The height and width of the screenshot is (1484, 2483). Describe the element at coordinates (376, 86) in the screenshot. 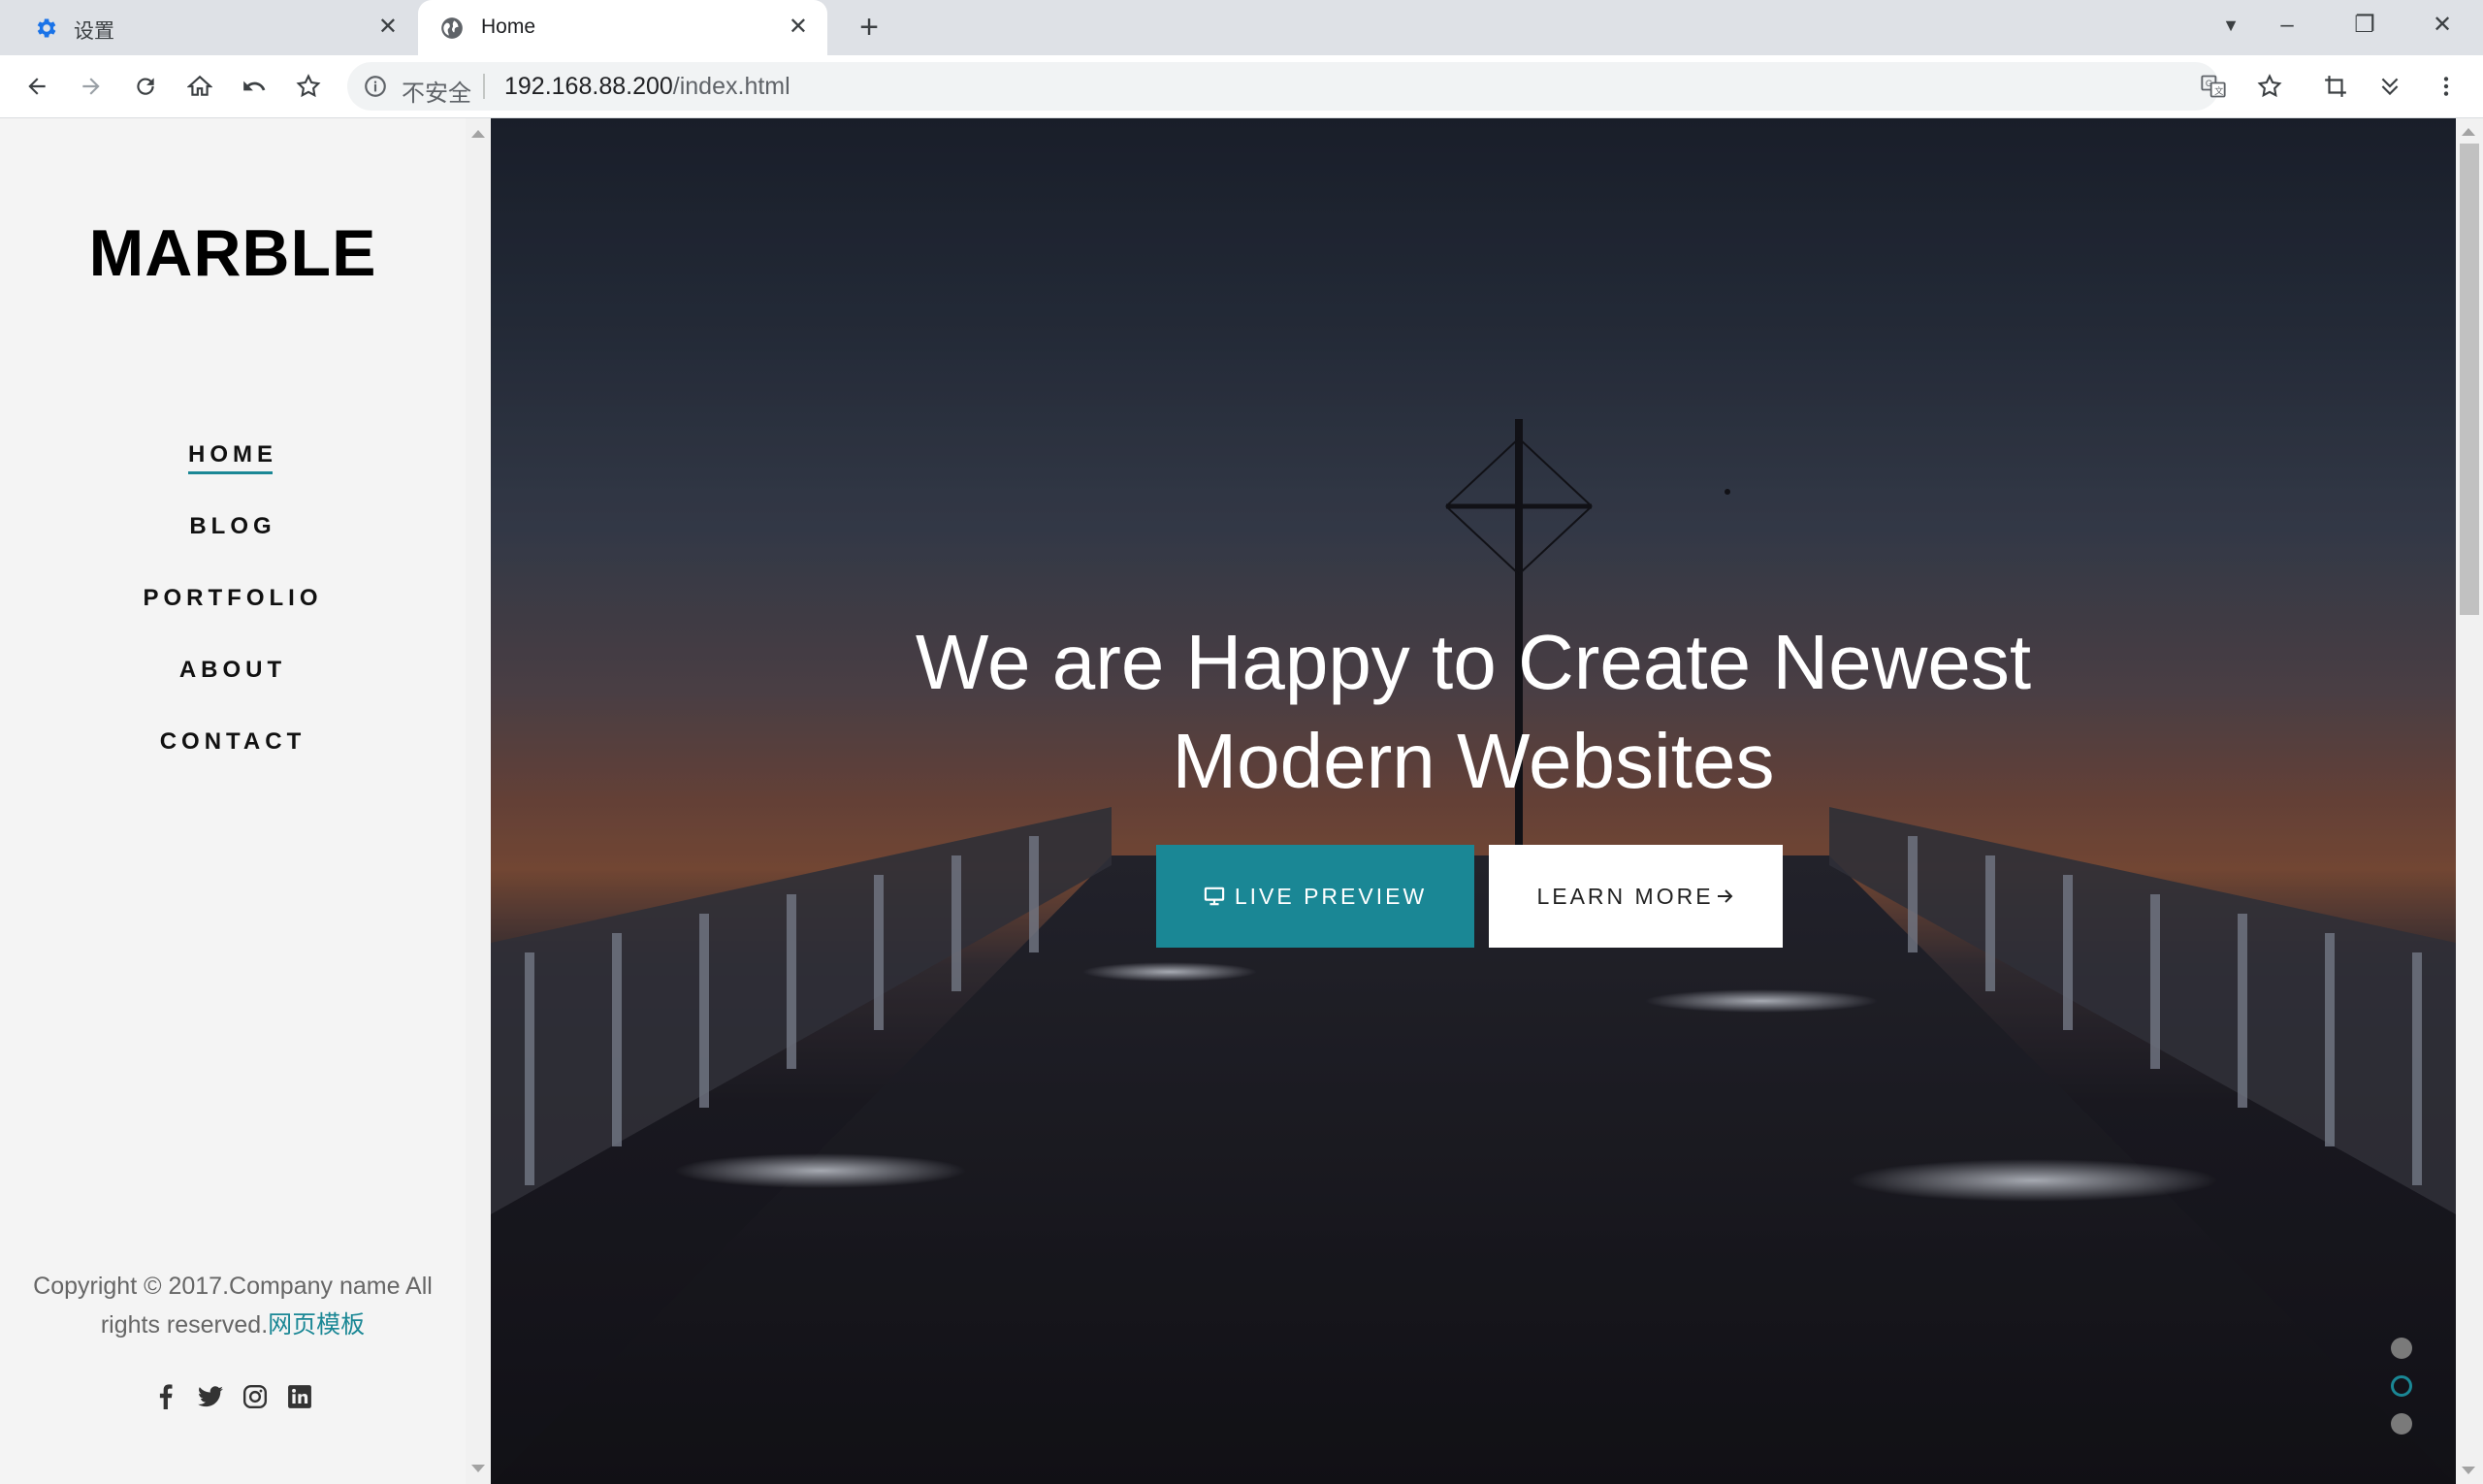

I see `info-icon` at that location.